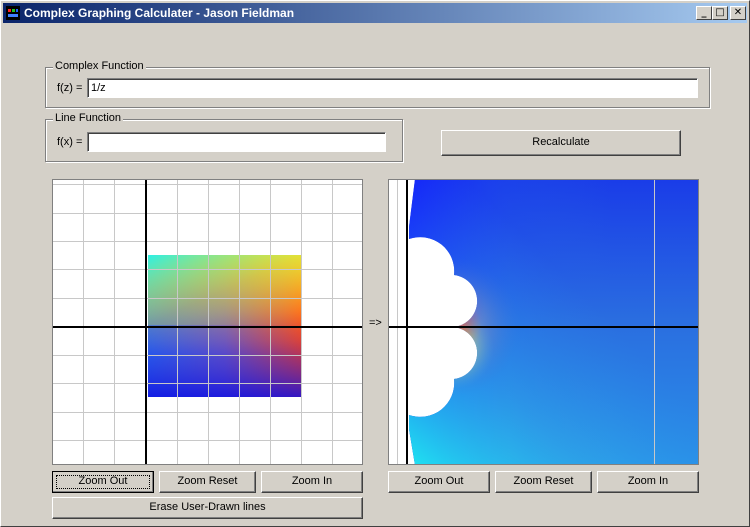 The image size is (750, 527). What do you see at coordinates (207, 508) in the screenshot?
I see `erase-user-lines-button: Erase User-Drawn lines` at bounding box center [207, 508].